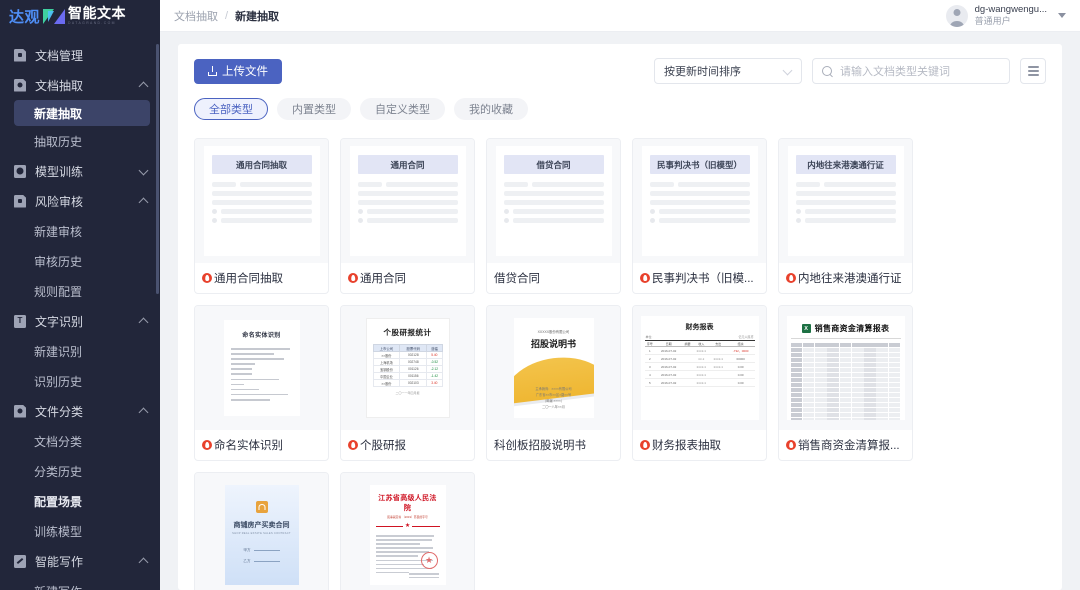 The height and width of the screenshot is (590, 1080). Describe the element at coordinates (231, 109) in the screenshot. I see `filter-chip-全部类型: 全部类型` at that location.